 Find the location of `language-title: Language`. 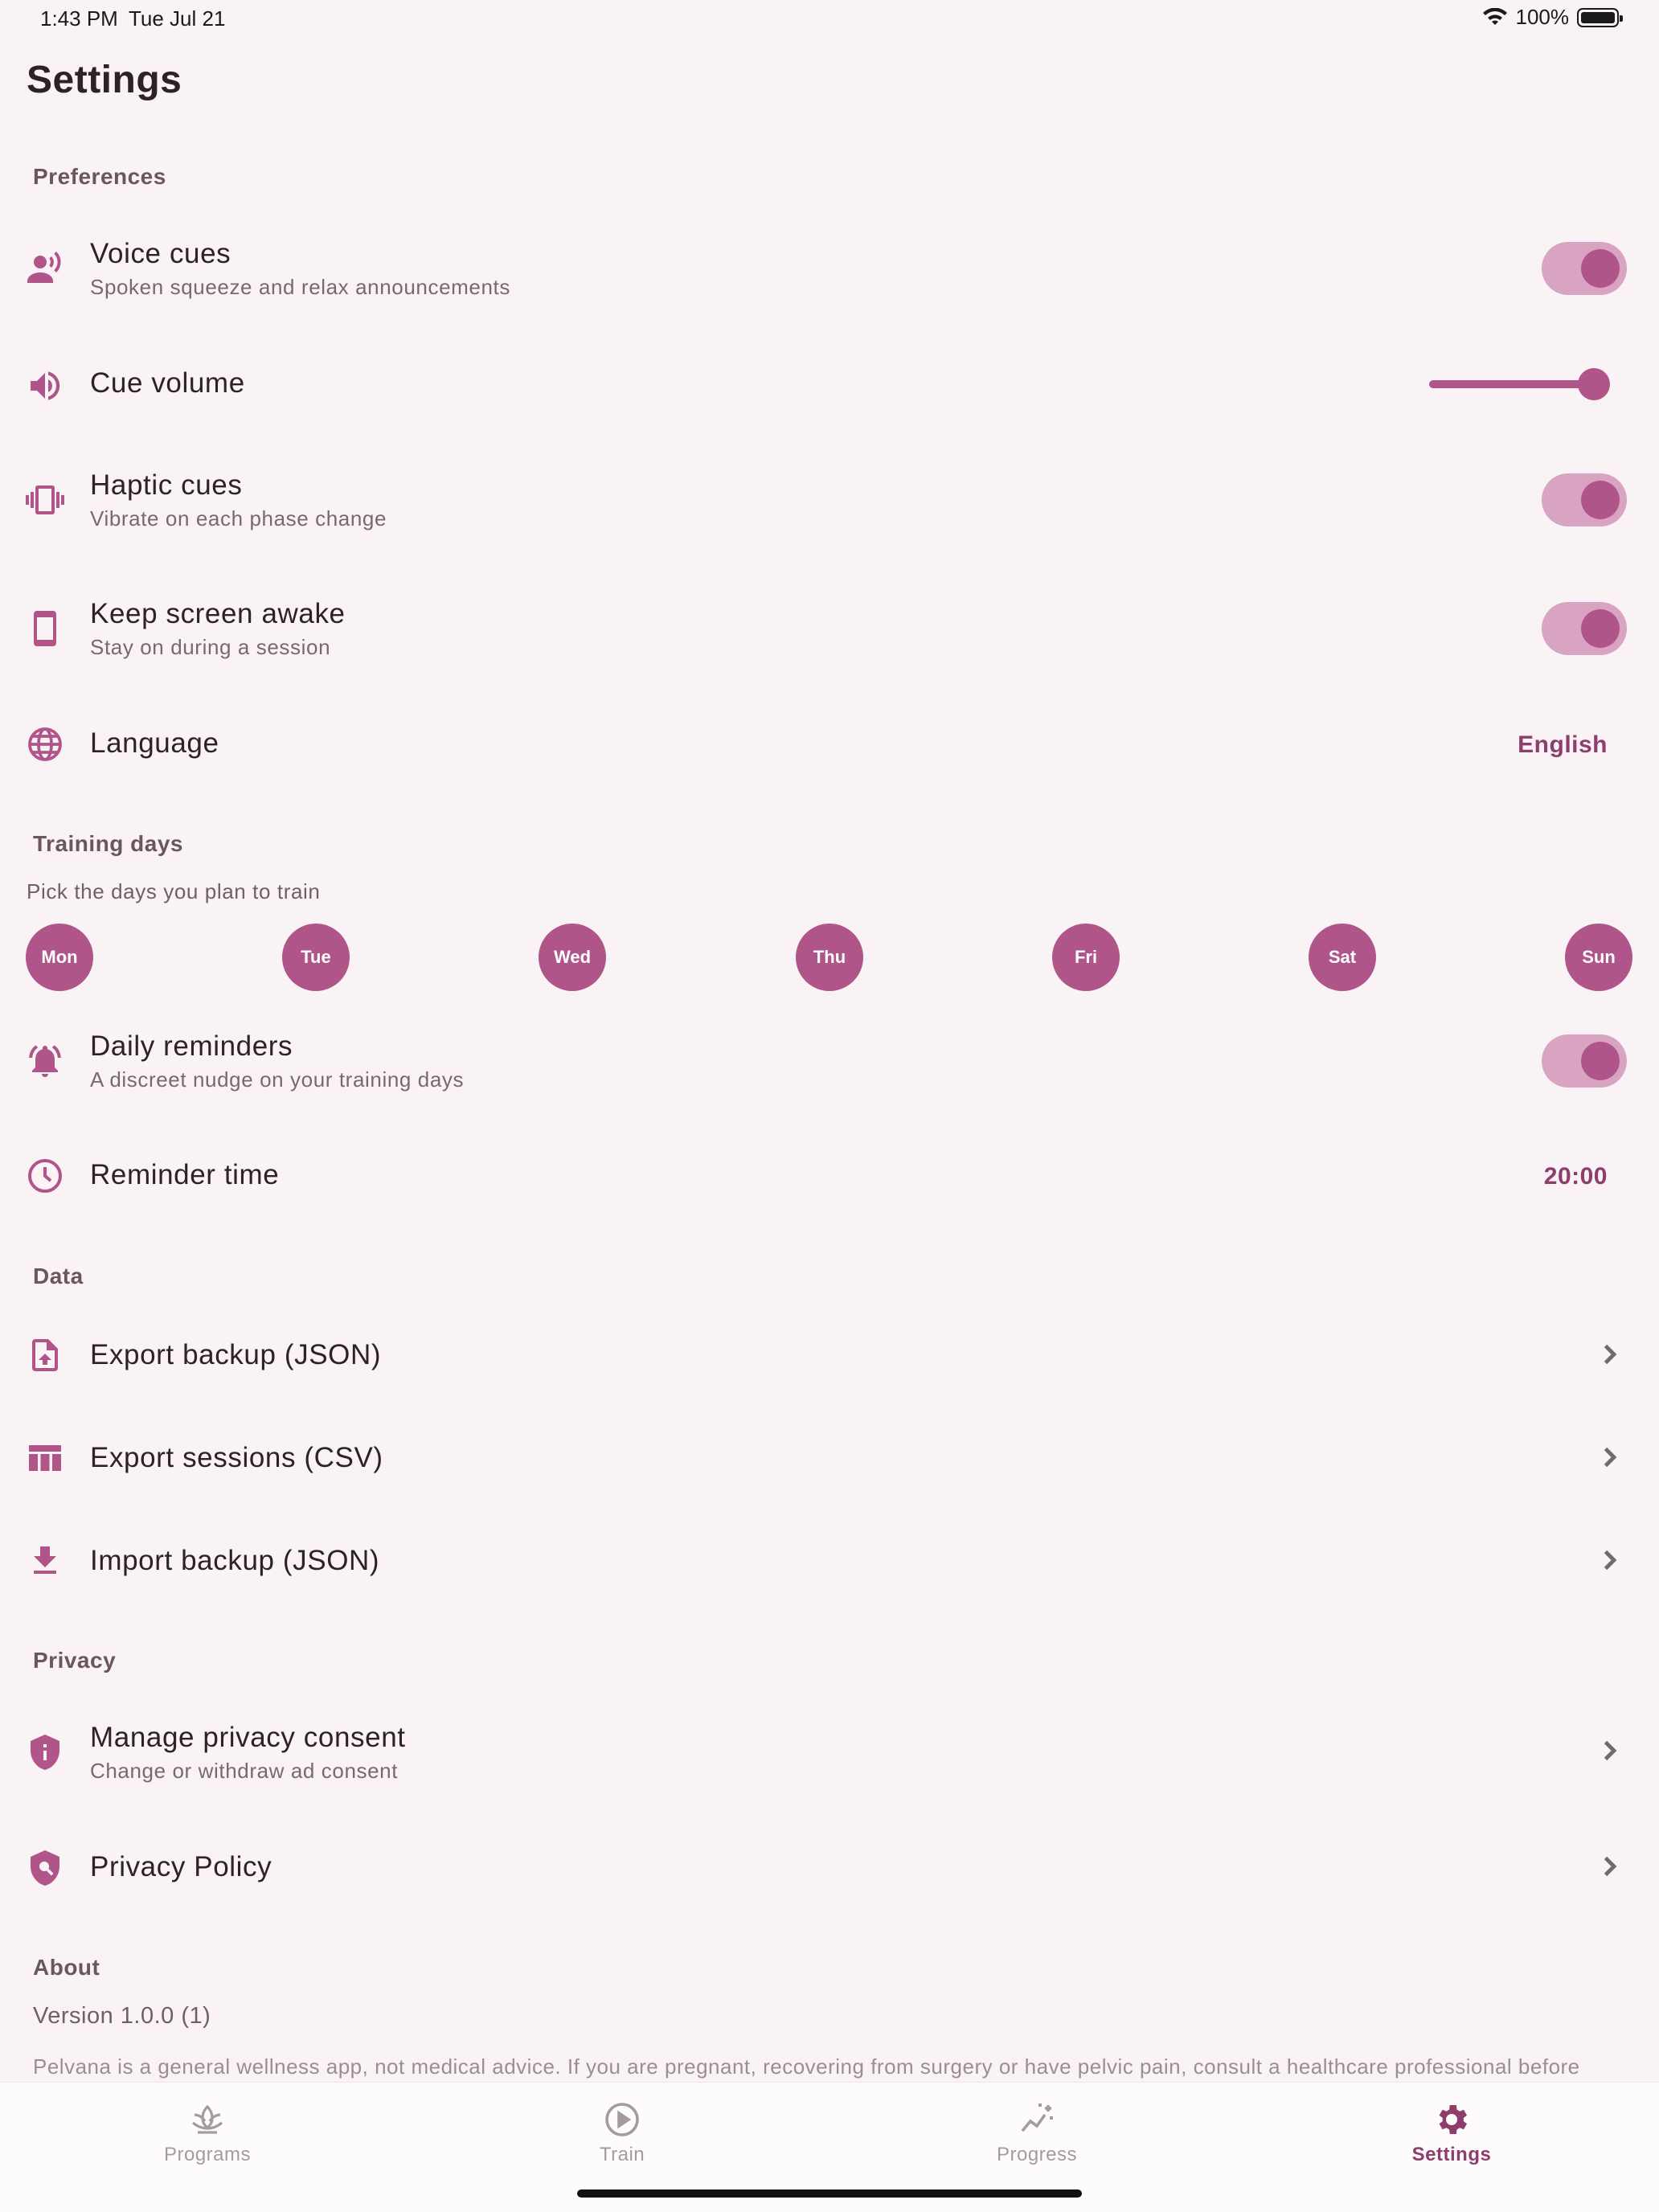

language-title: Language is located at coordinates (154, 743).